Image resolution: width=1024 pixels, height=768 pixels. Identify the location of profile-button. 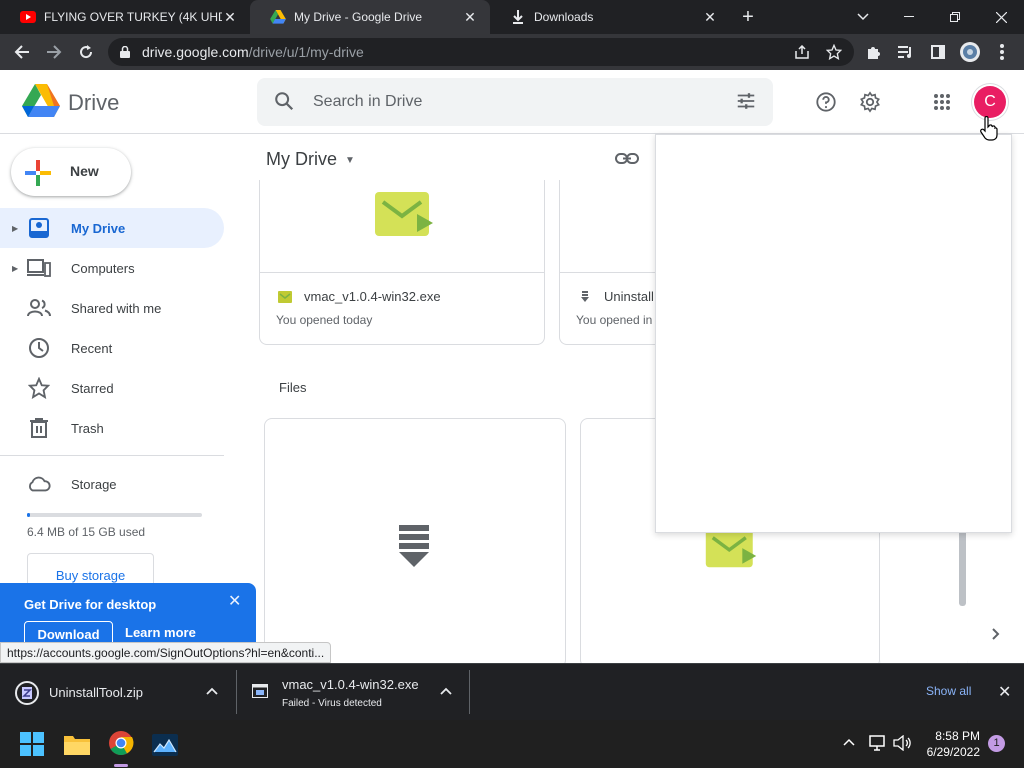
(970, 52).